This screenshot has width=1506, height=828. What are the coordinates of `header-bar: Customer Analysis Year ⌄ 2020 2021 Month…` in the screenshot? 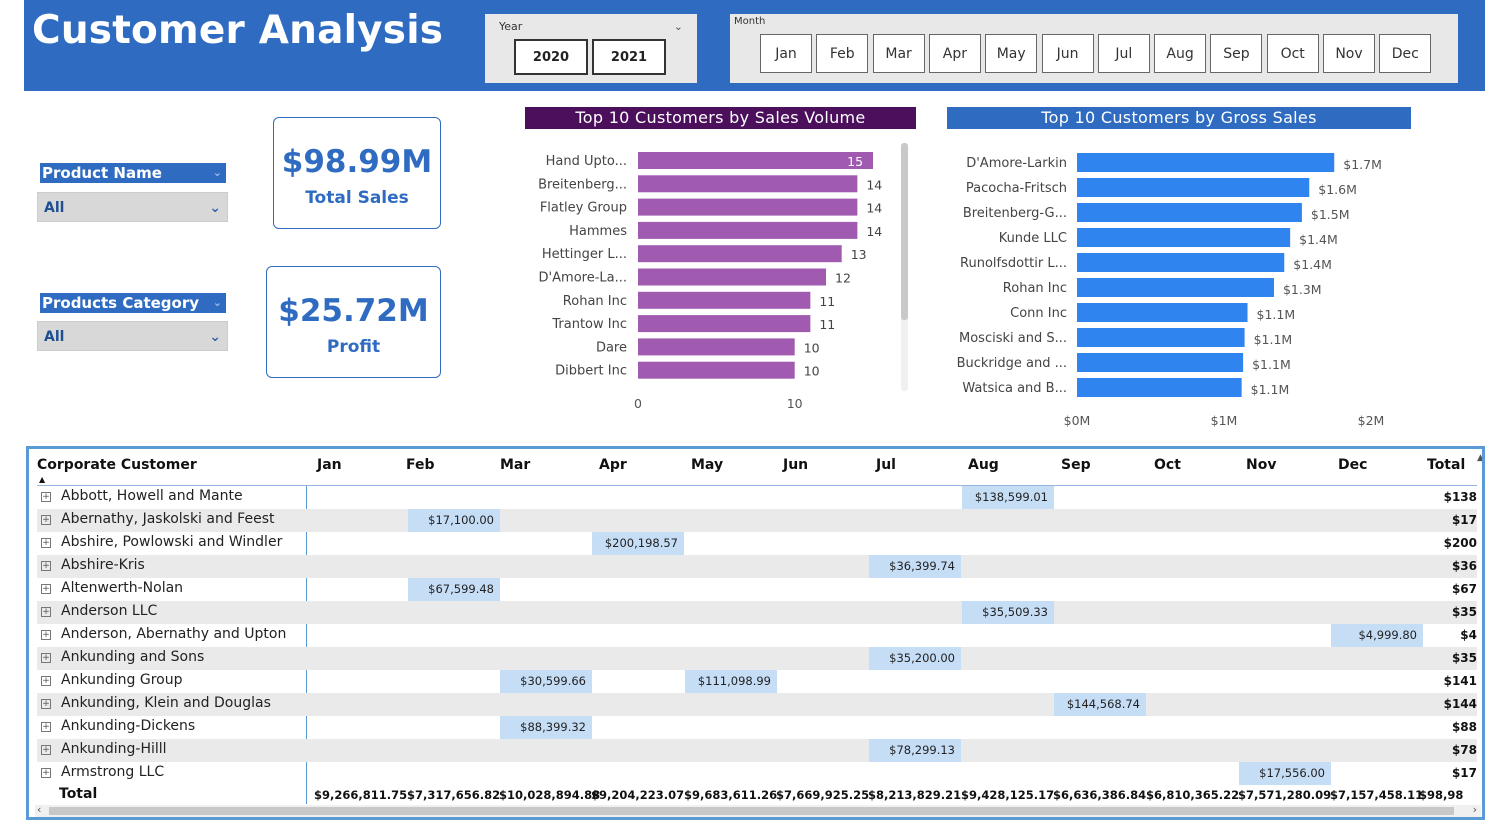 It's located at (754, 45).